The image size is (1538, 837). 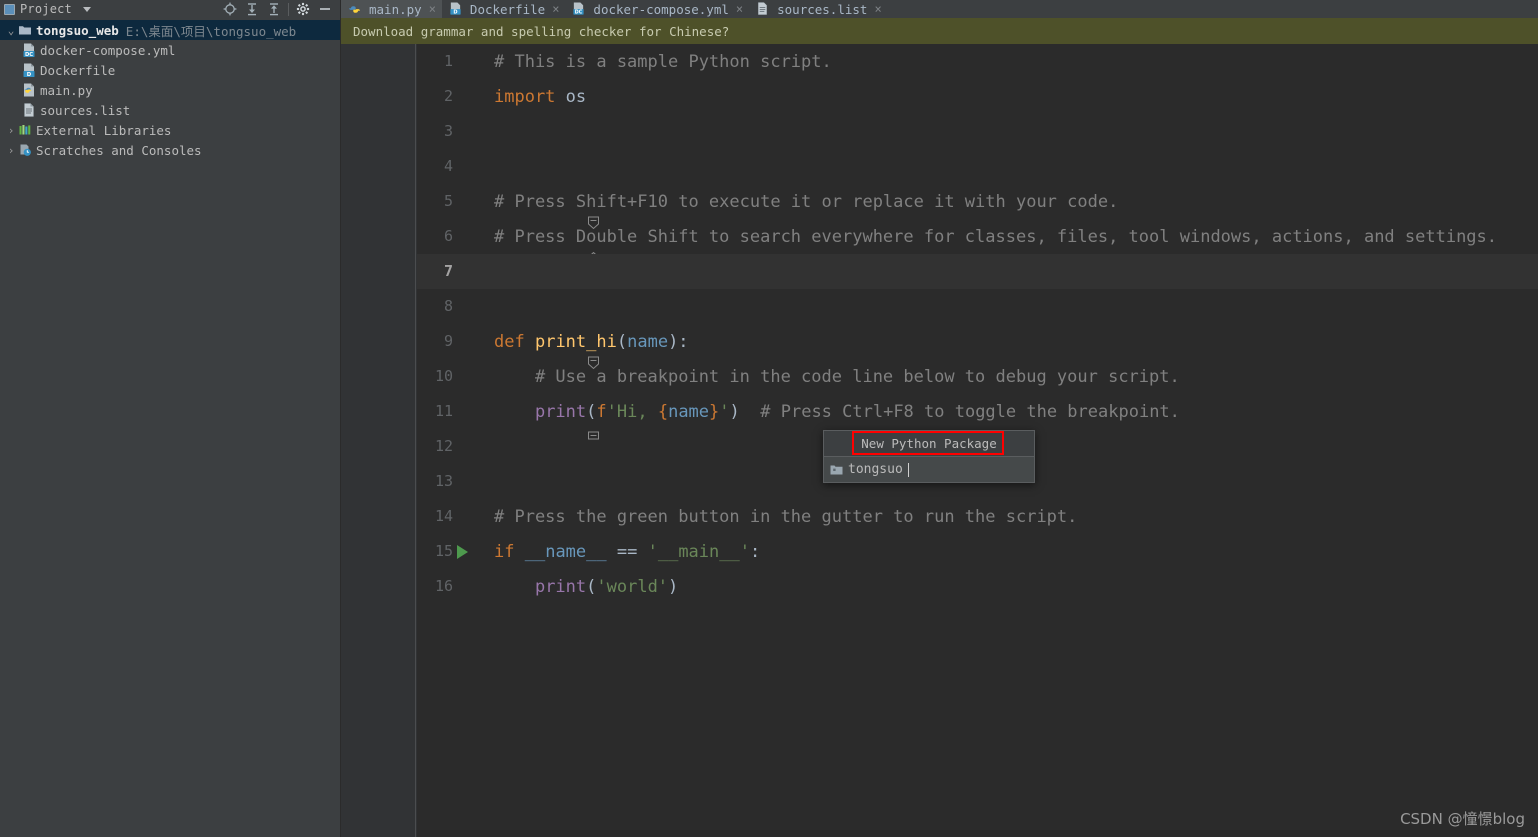 I want to click on tree-item-project-root: ⌄ tongsuo_web E:\桌面\项目\tongsuo_web, so click(x=170, y=30).